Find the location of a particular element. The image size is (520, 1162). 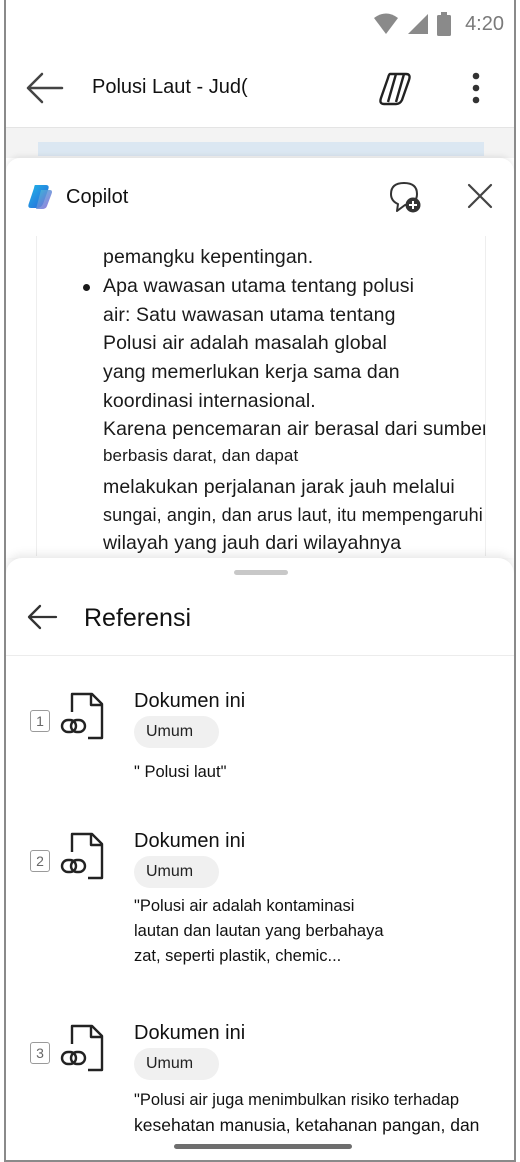

status-time: 4:20 is located at coordinates (484, 23).